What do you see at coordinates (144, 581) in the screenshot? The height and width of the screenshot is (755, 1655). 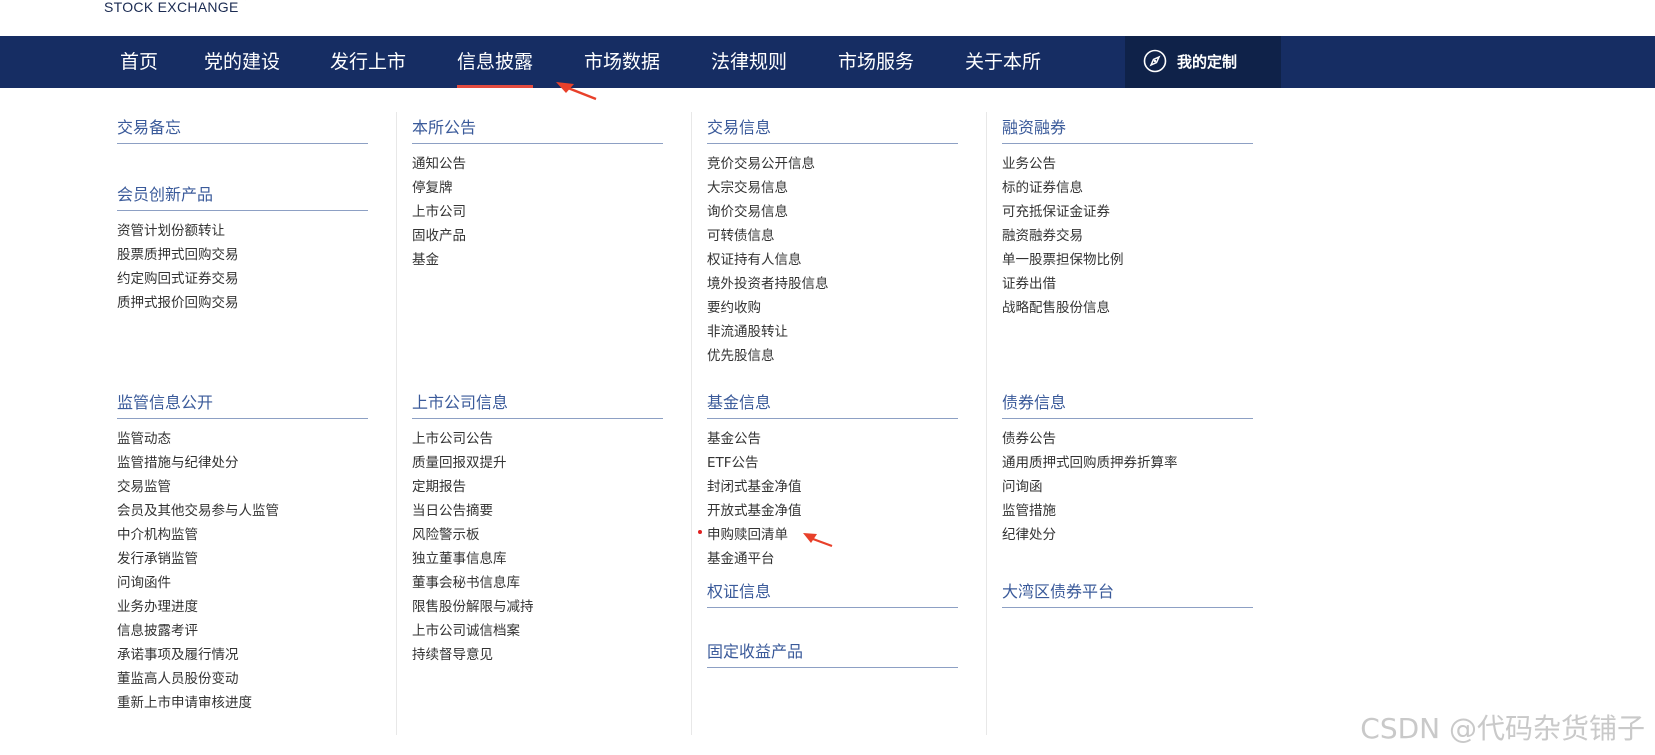 I see `menu-link: 问询函件` at bounding box center [144, 581].